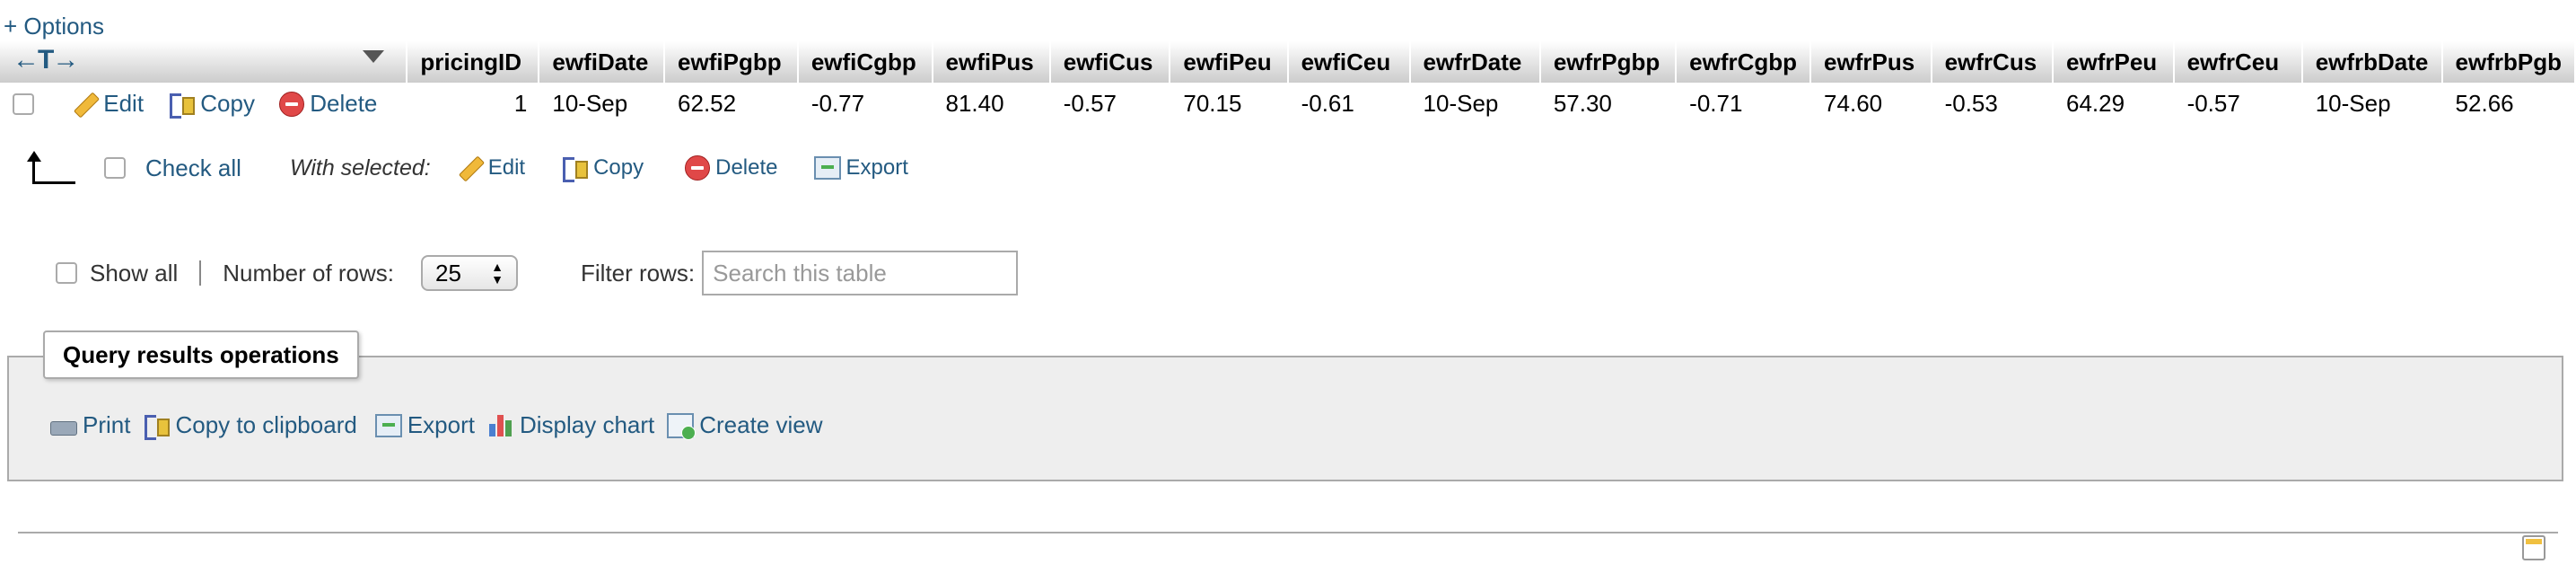 The image size is (2576, 573). Describe the element at coordinates (866, 103) in the screenshot. I see `table-cell: -0.77` at that location.